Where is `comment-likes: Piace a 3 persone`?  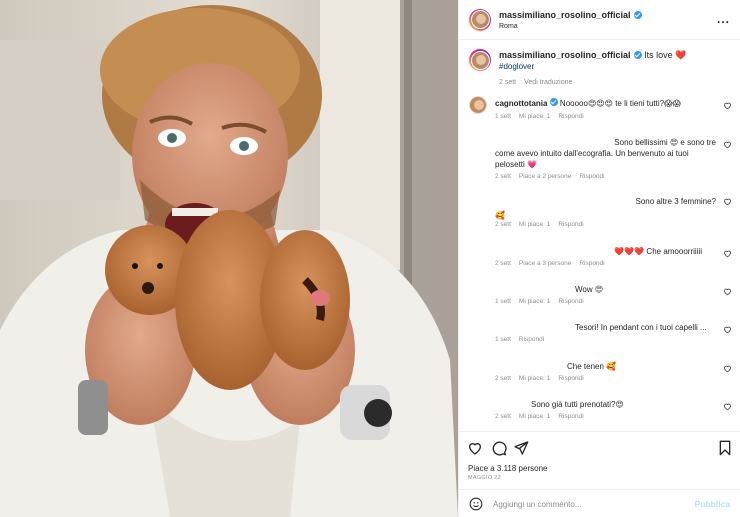 comment-likes: Piace a 3 persone is located at coordinates (545, 263).